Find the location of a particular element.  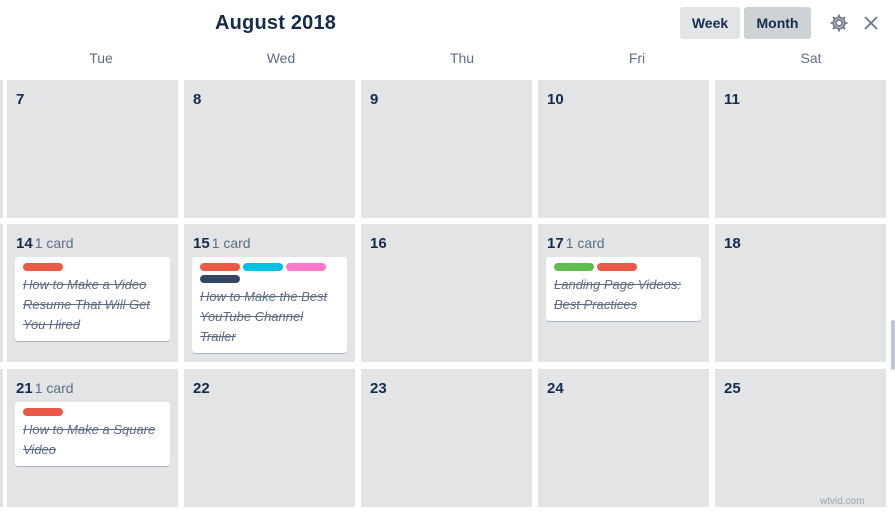

day-number: 8 is located at coordinates (197, 99).